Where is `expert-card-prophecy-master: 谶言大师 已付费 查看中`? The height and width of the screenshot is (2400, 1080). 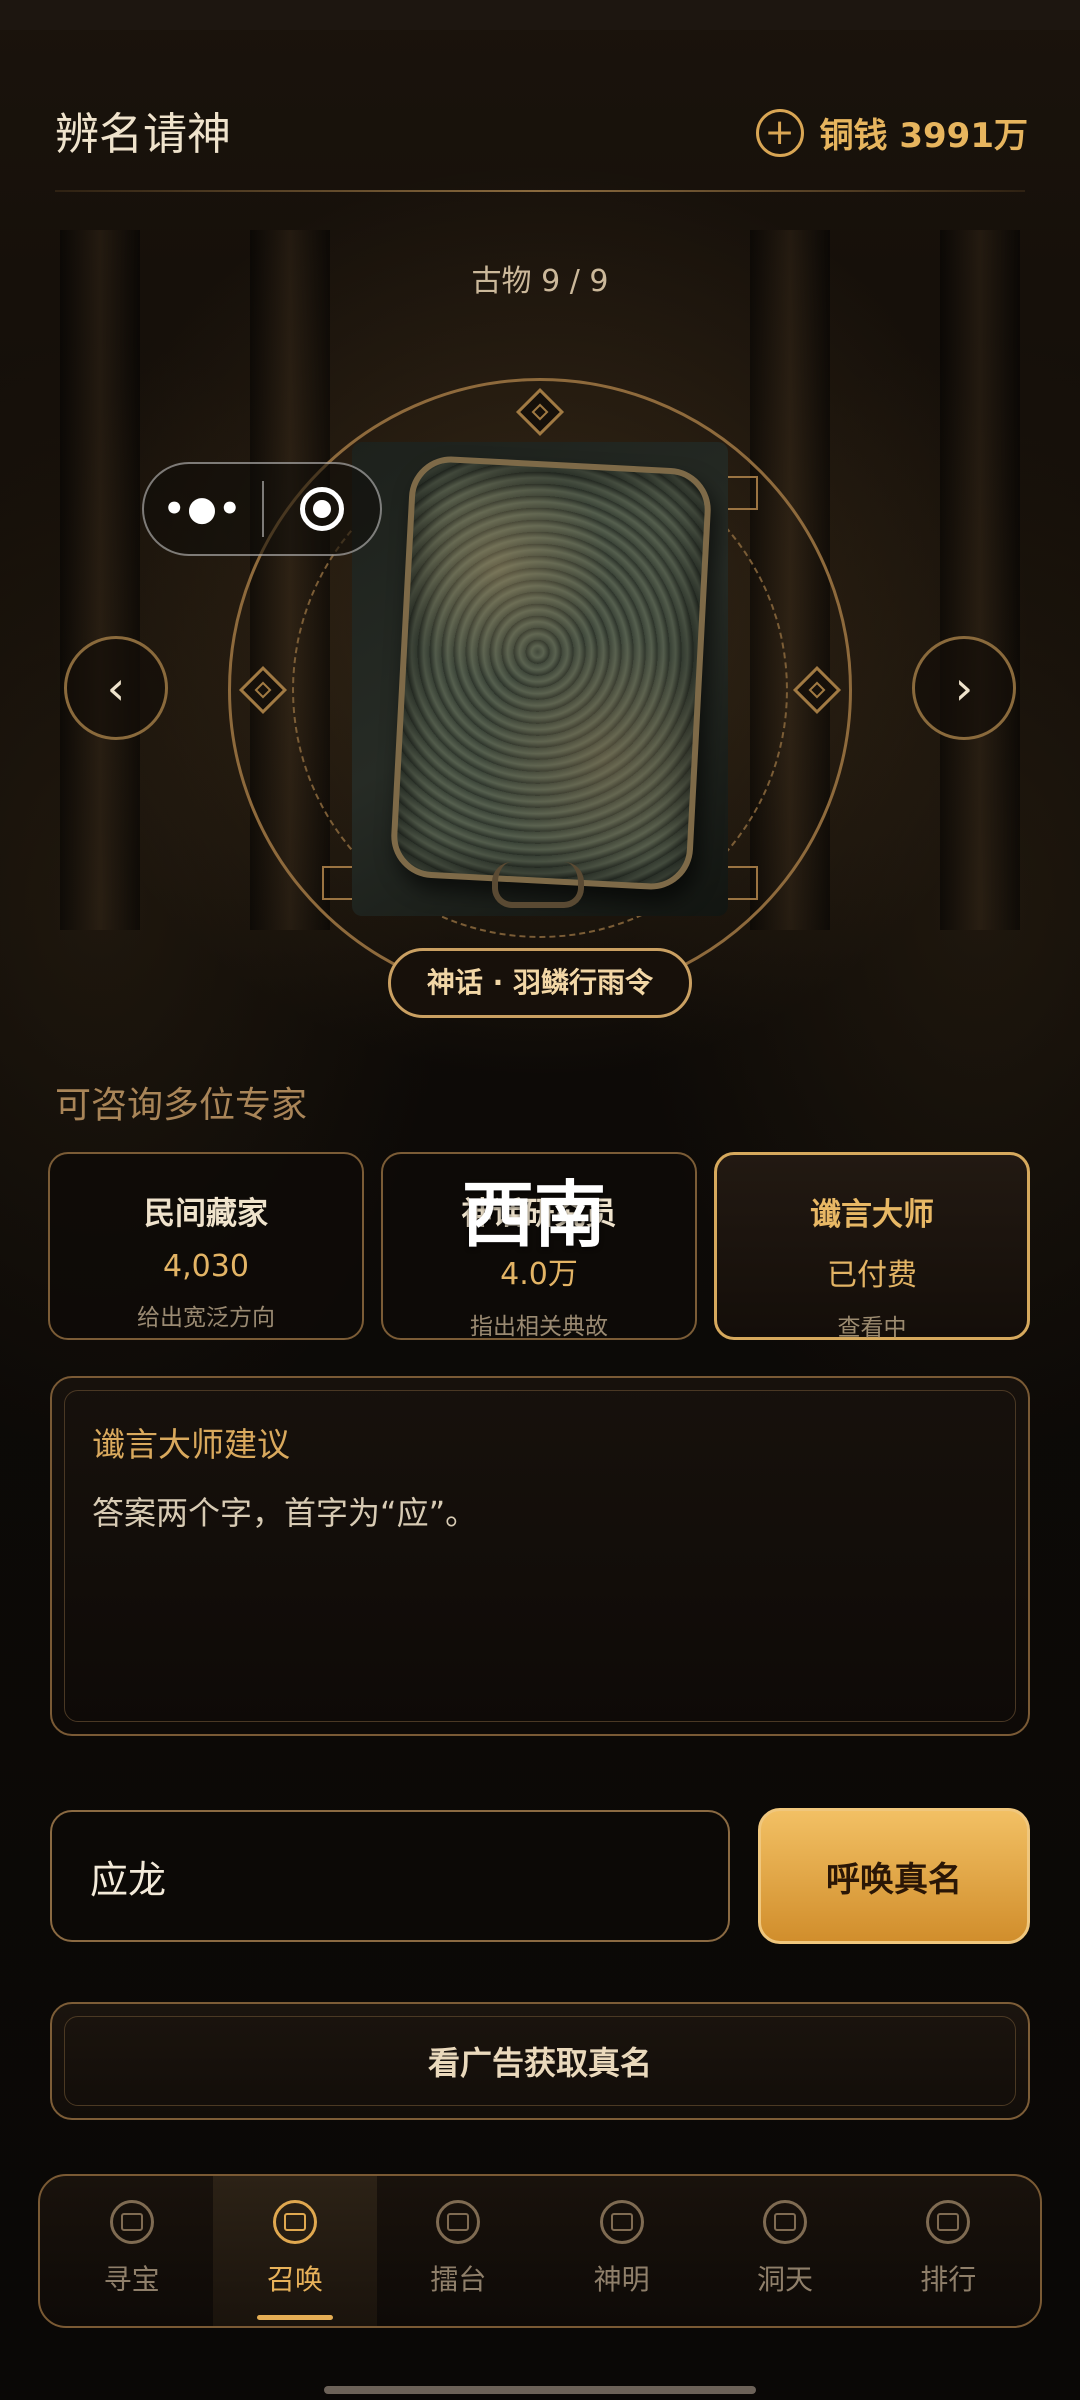
expert-card-prophecy-master: 谶言大师 已付费 查看中 is located at coordinates (872, 1246).